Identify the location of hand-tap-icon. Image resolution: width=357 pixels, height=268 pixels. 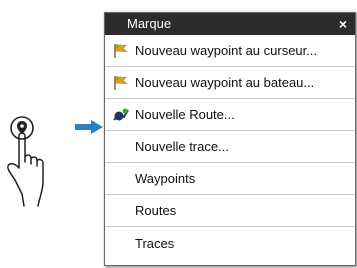
(25, 161).